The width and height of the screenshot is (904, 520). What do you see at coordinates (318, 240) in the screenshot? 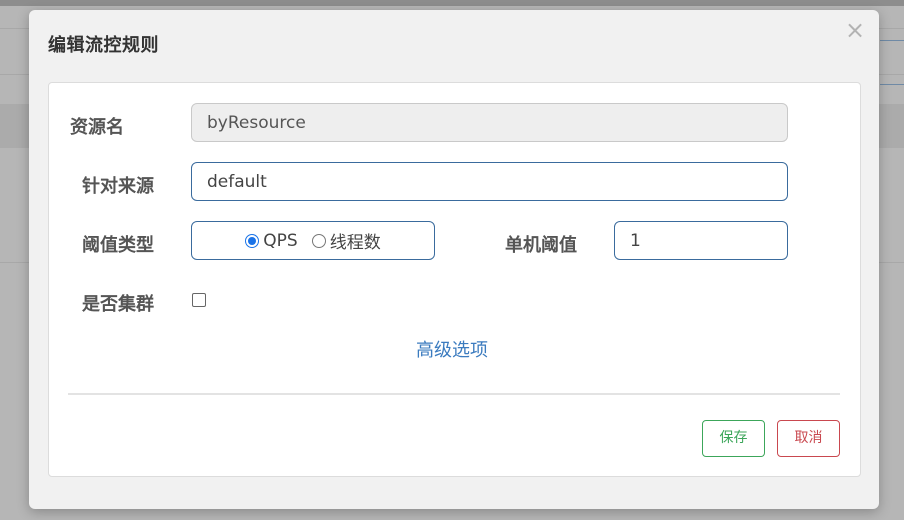
I see `radio-unchecked-icon` at bounding box center [318, 240].